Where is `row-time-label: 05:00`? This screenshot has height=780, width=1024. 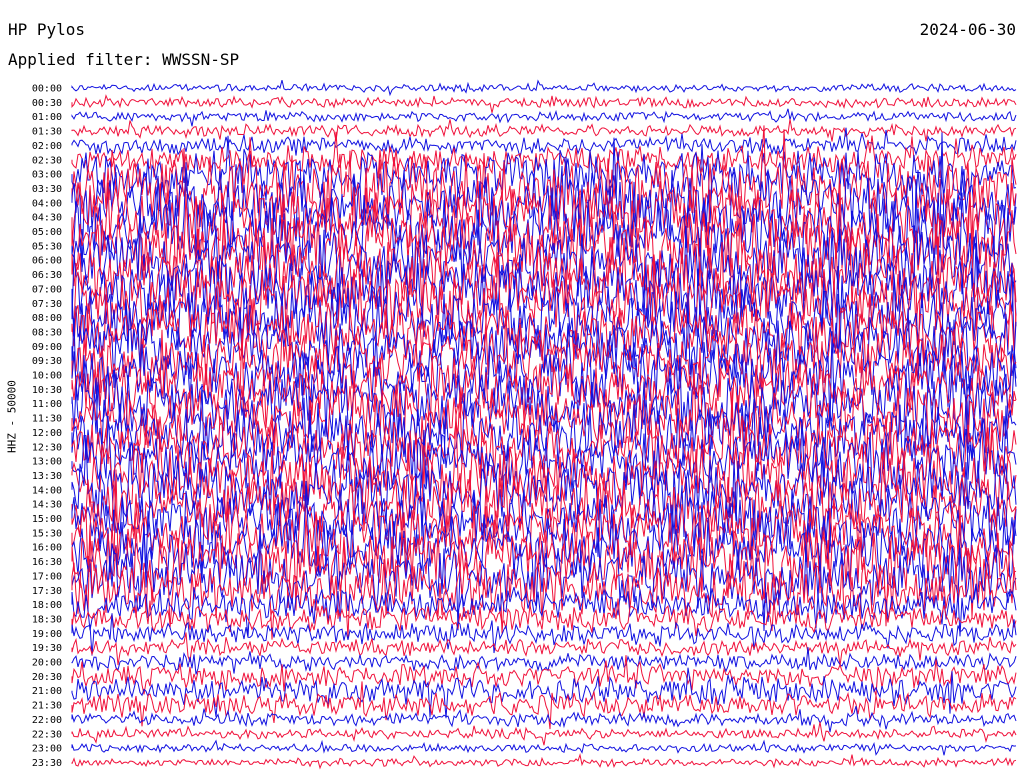 row-time-label: 05:00 is located at coordinates (47, 232).